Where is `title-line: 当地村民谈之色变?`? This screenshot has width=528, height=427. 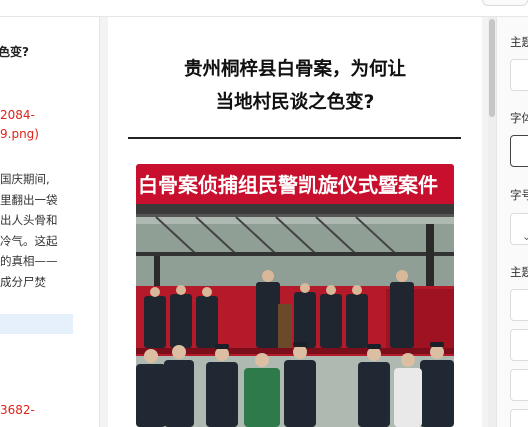 title-line: 当地村民谈之色变? is located at coordinates (295, 102).